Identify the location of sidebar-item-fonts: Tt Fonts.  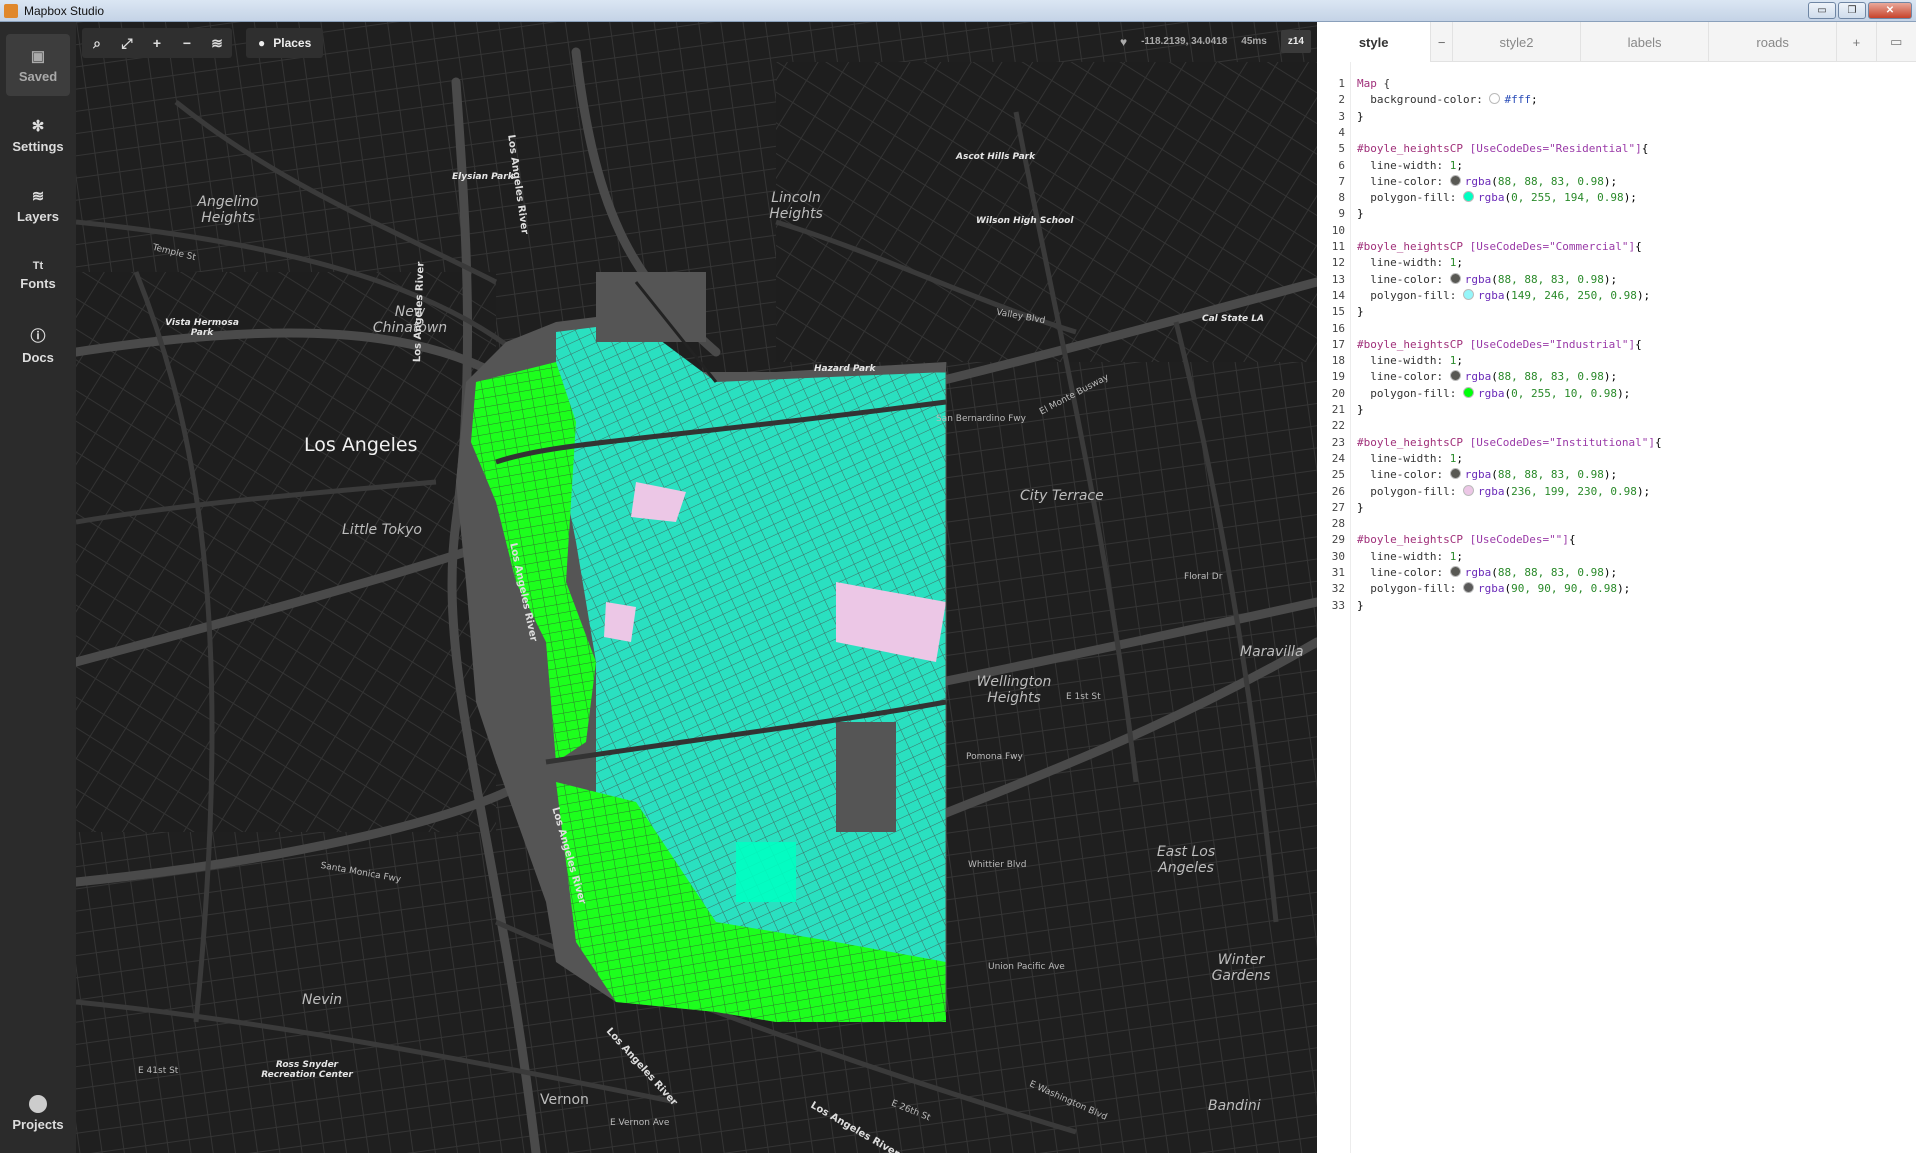
(38, 275).